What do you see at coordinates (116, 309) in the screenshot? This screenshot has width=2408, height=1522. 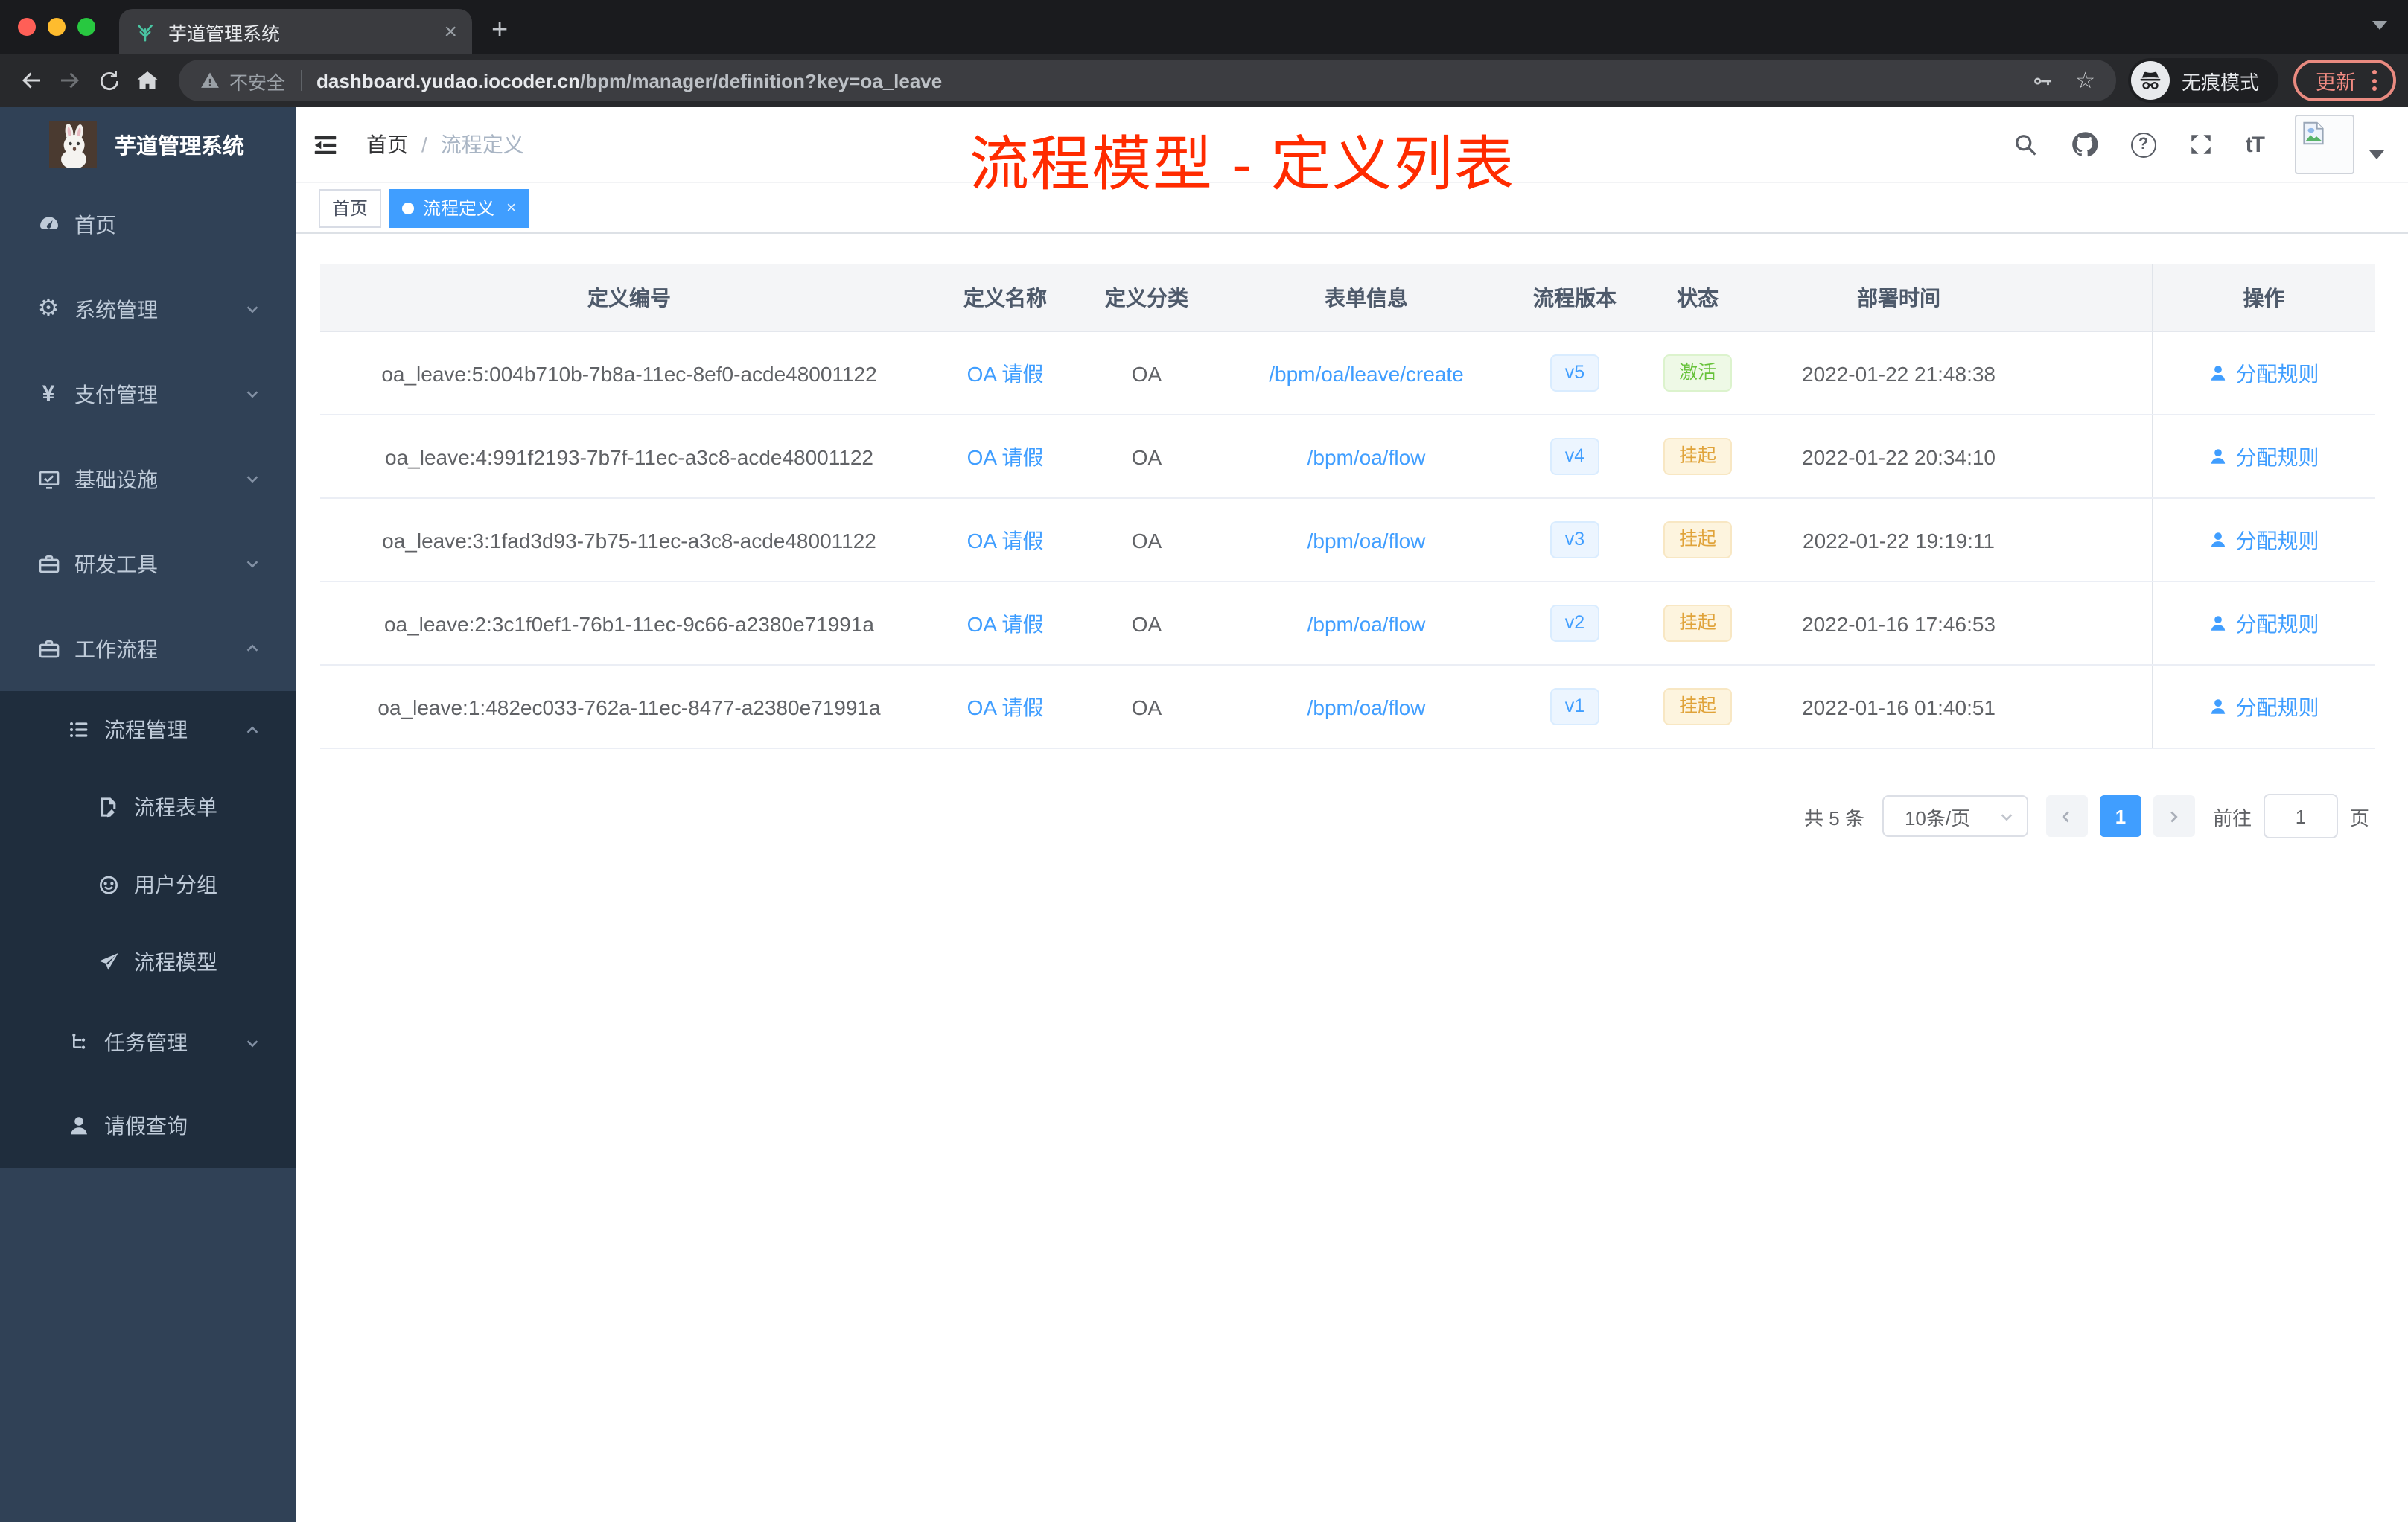 I see `sidebar-item-label: 系统管理` at bounding box center [116, 309].